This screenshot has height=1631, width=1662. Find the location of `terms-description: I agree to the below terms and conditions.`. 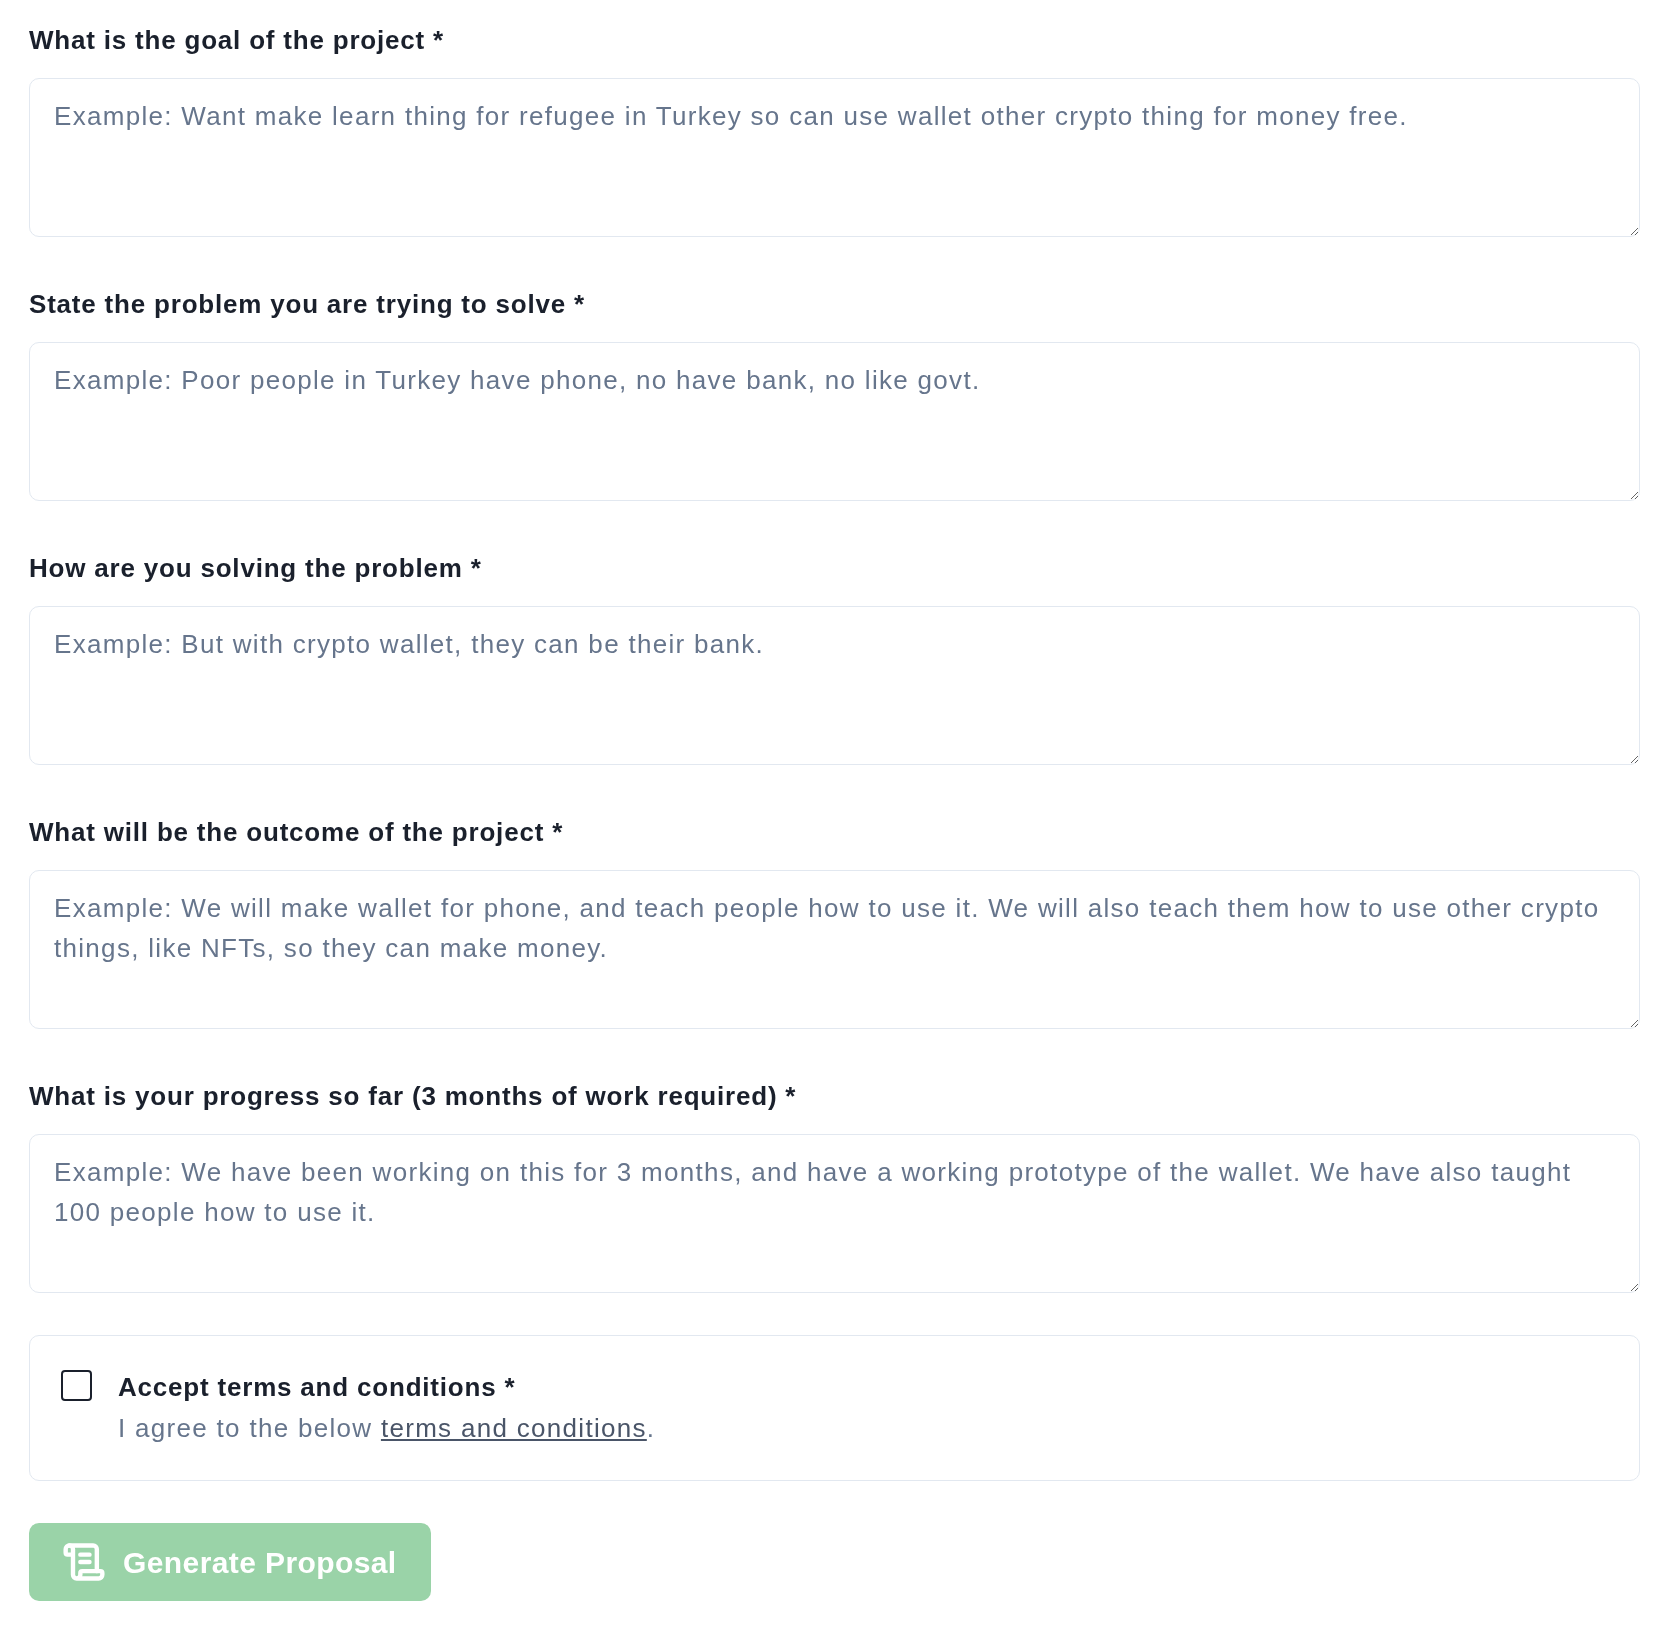

terms-description: I agree to the below terms and conditions. is located at coordinates (387, 1428).